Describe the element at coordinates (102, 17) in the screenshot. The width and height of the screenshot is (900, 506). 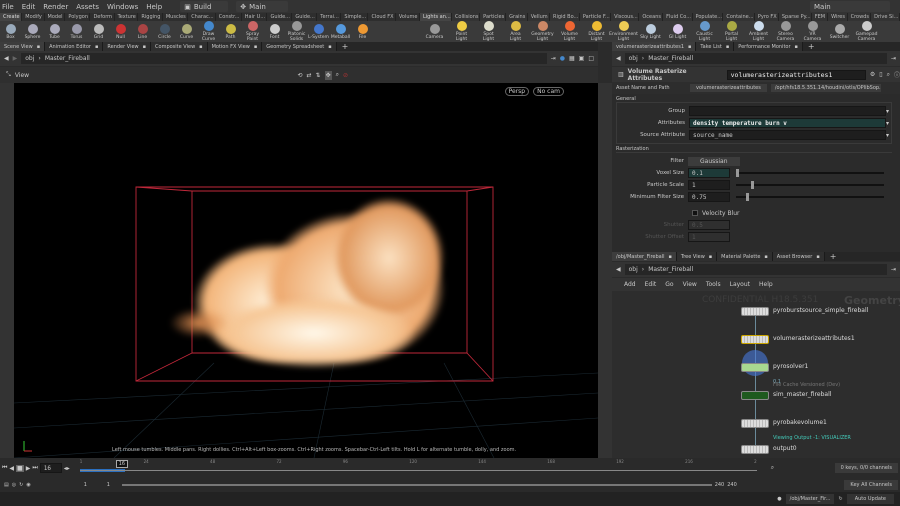
I see `shelf-tab: Deform` at that location.